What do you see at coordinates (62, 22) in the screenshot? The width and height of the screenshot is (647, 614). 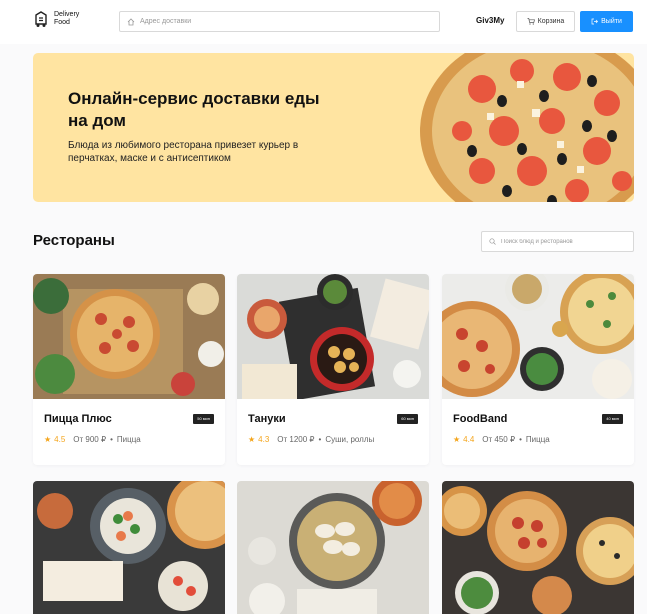 I see `logo-line2: Food` at bounding box center [62, 22].